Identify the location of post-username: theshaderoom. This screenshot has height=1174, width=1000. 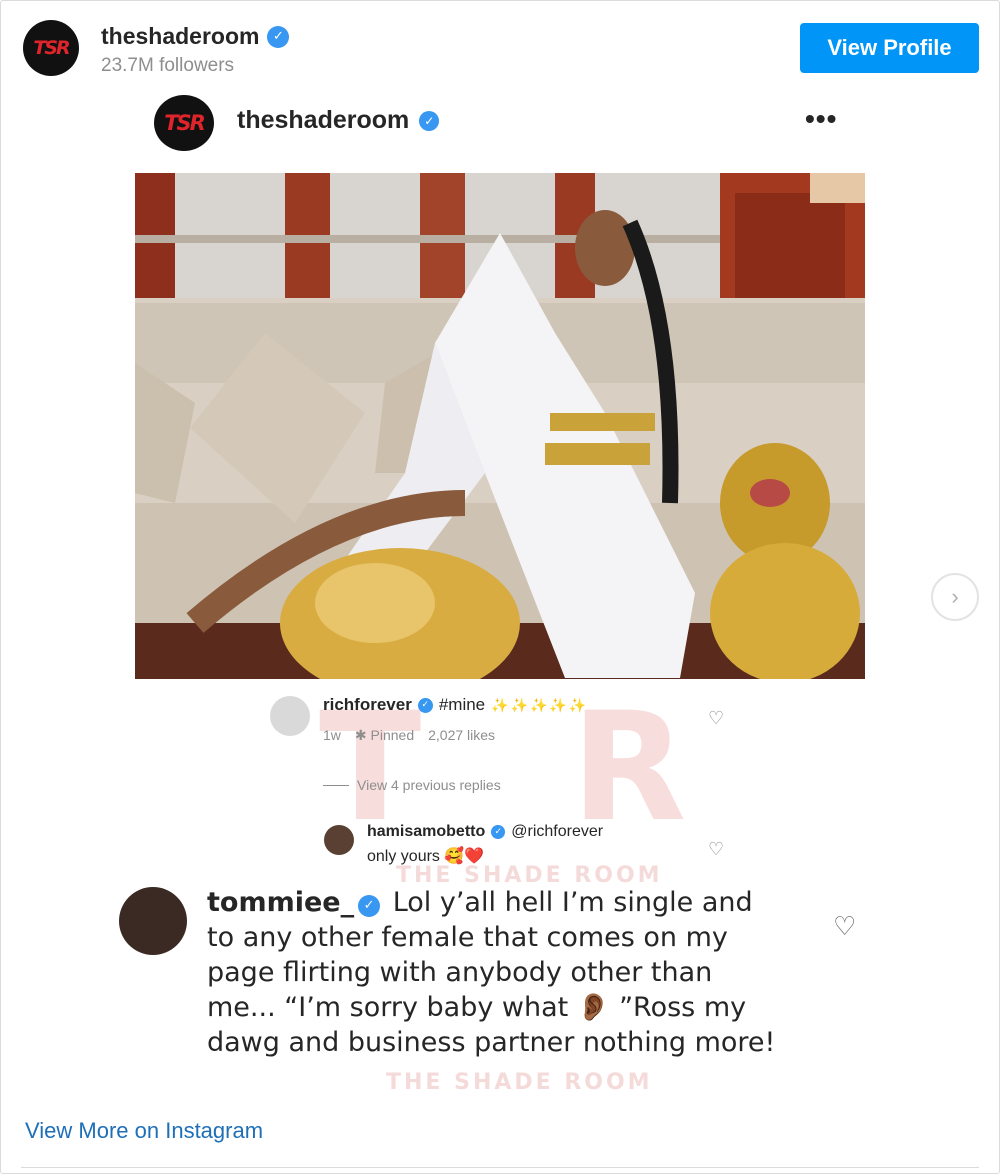
(323, 120).